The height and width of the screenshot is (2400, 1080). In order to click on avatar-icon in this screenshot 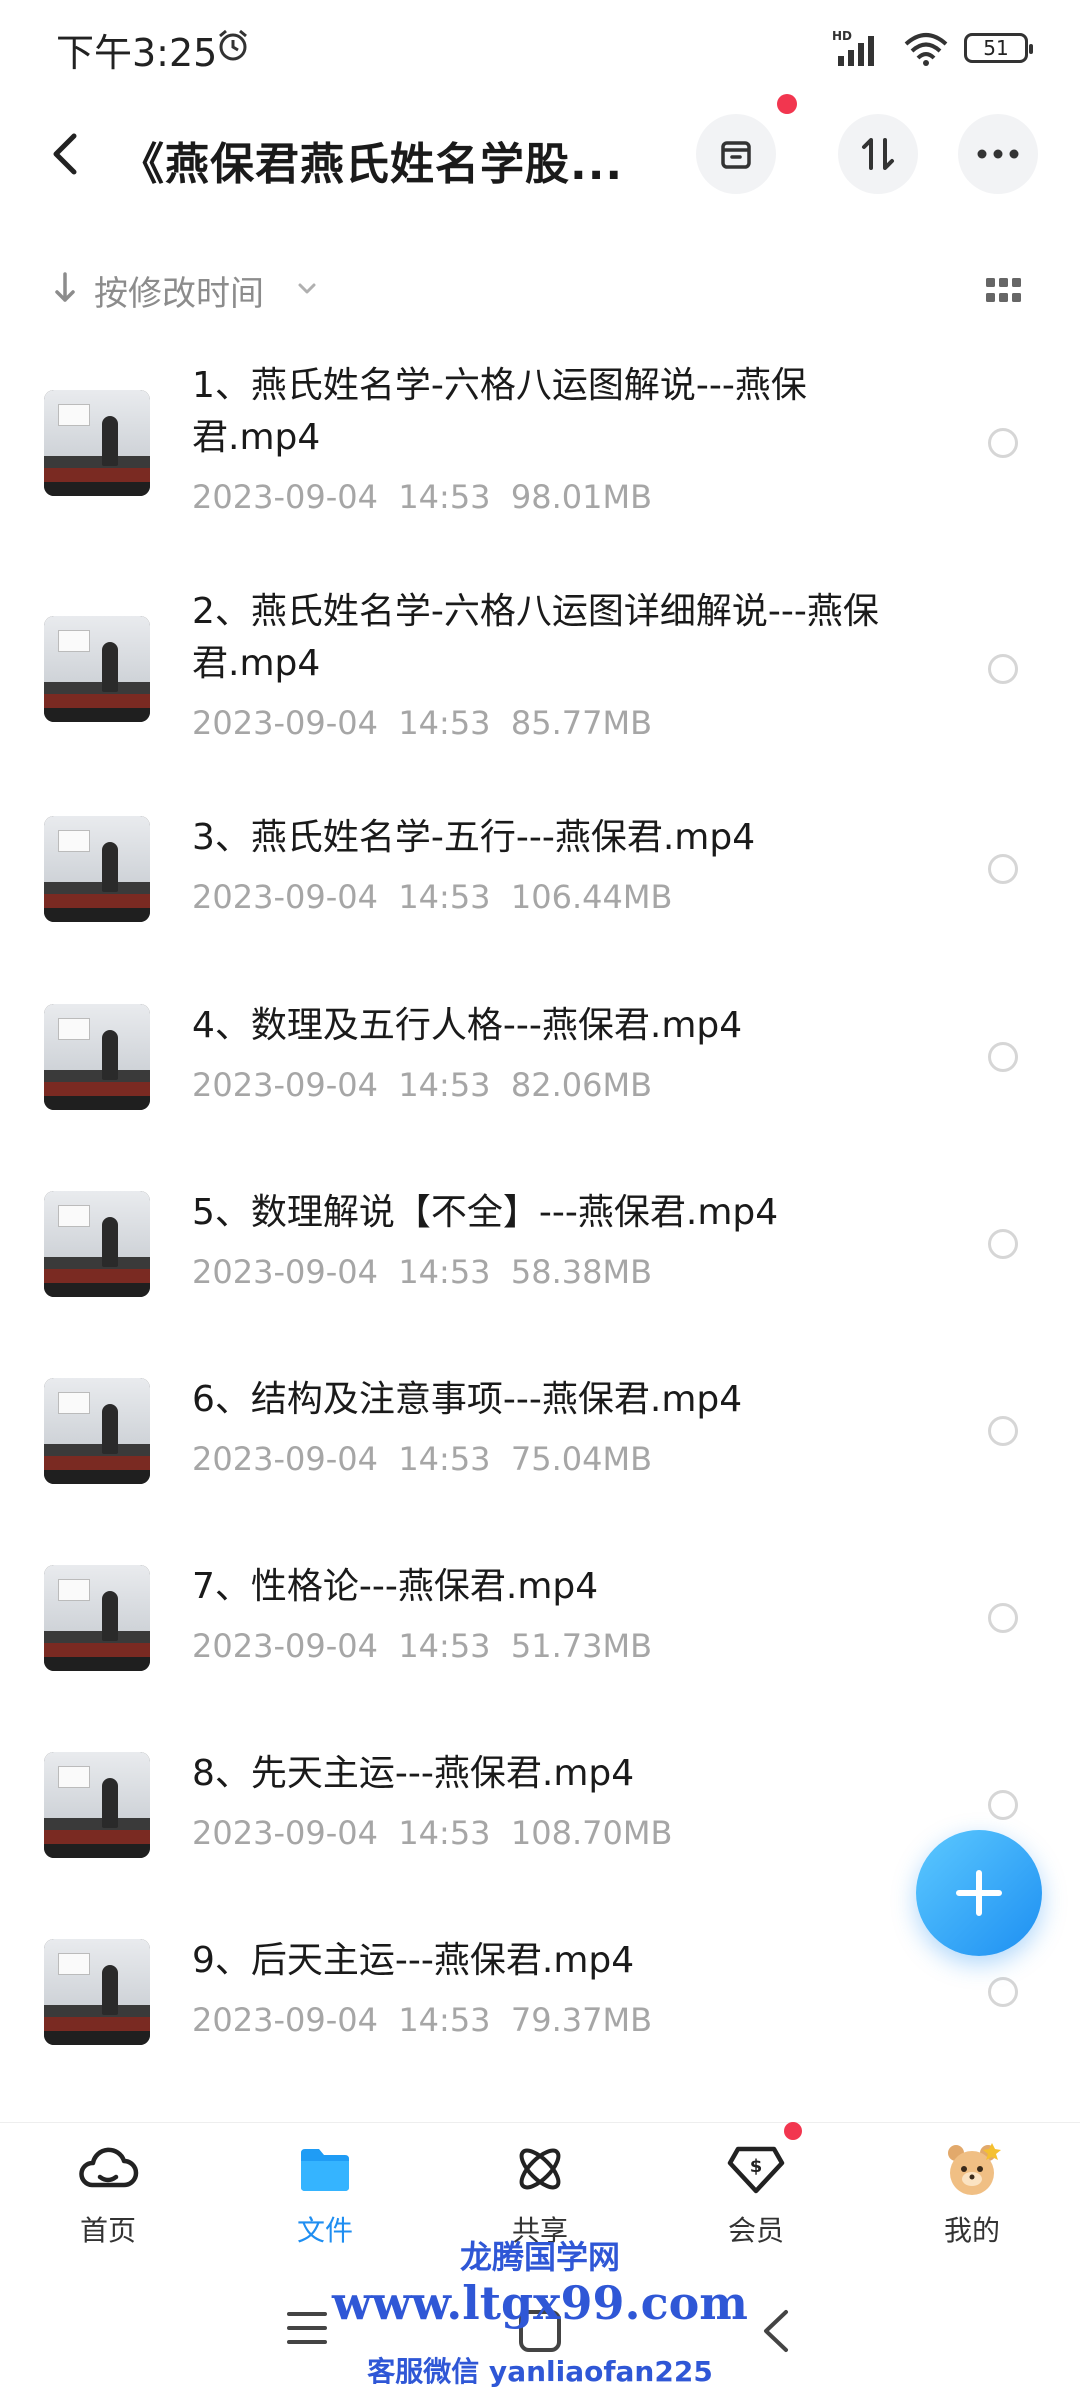, I will do `click(974, 2169)`.